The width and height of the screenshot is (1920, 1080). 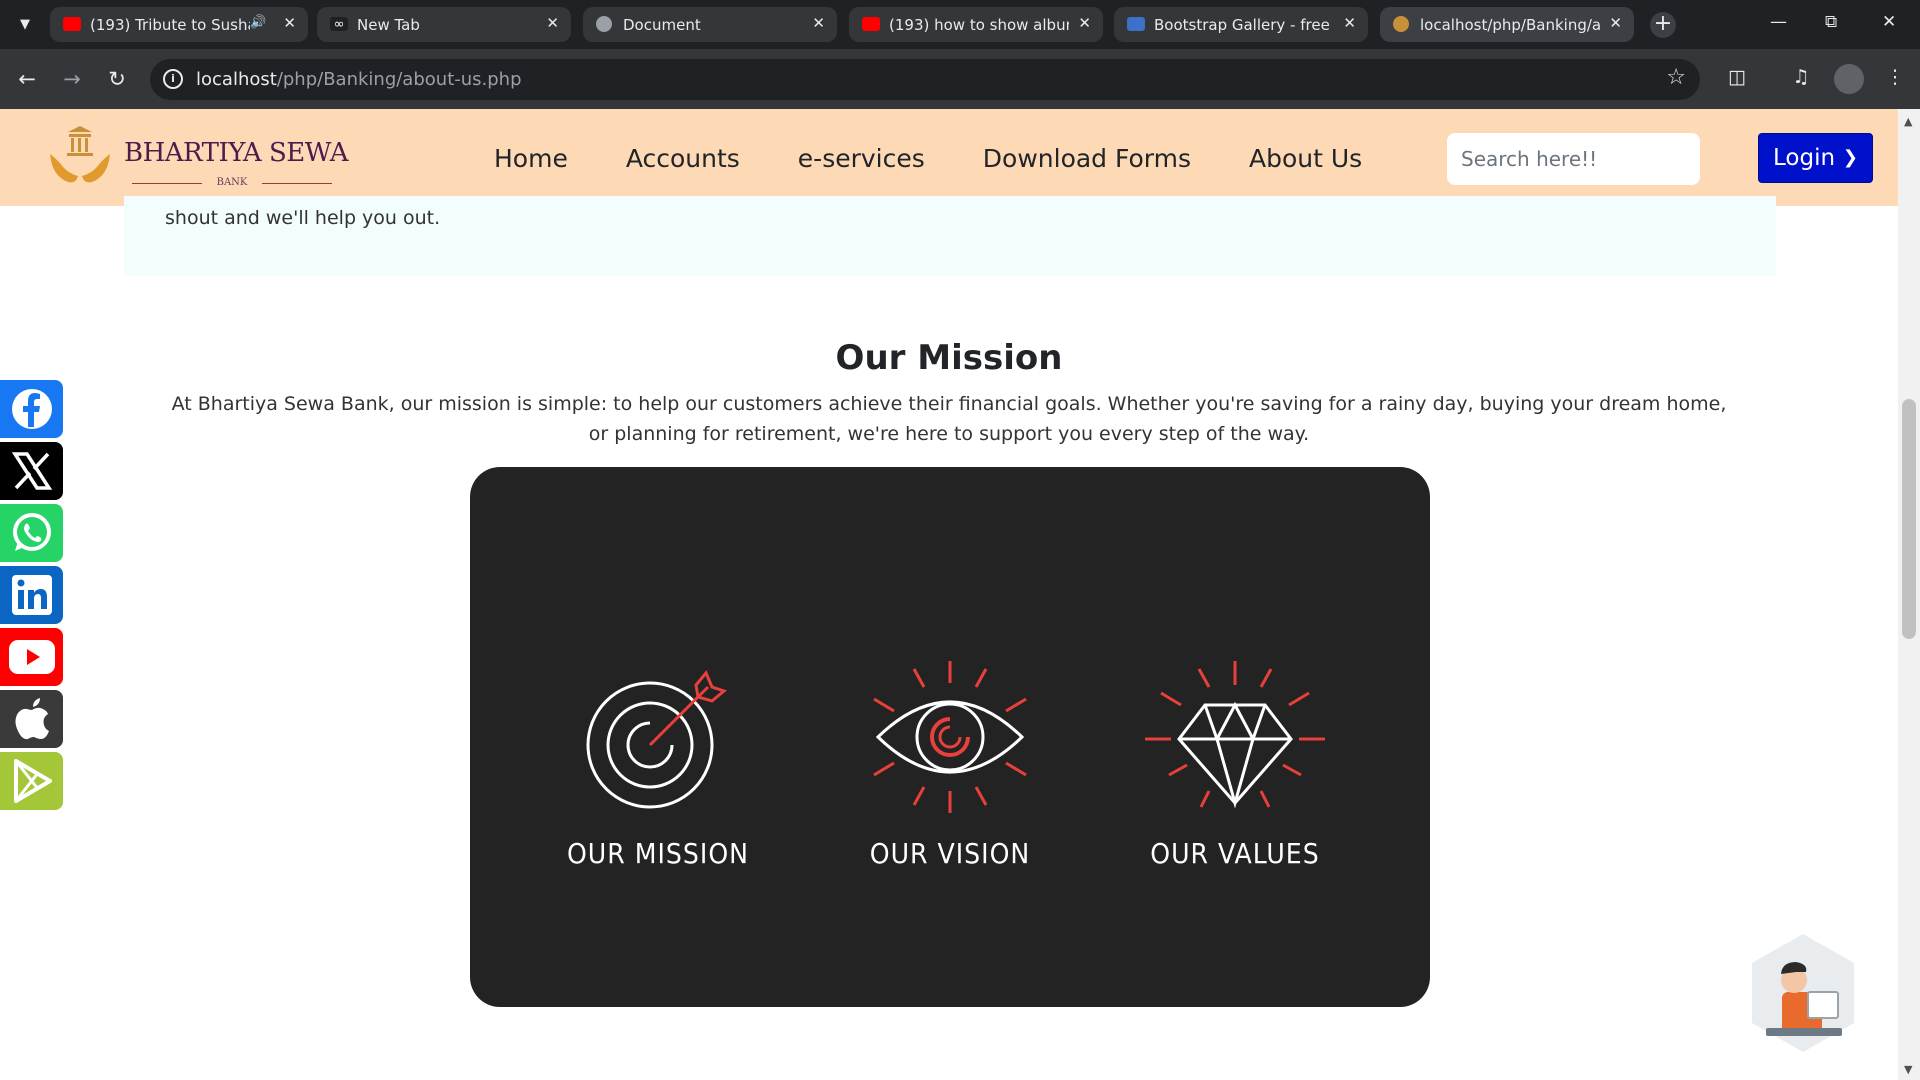 What do you see at coordinates (31, 719) in the screenshot?
I see `apple-icon` at bounding box center [31, 719].